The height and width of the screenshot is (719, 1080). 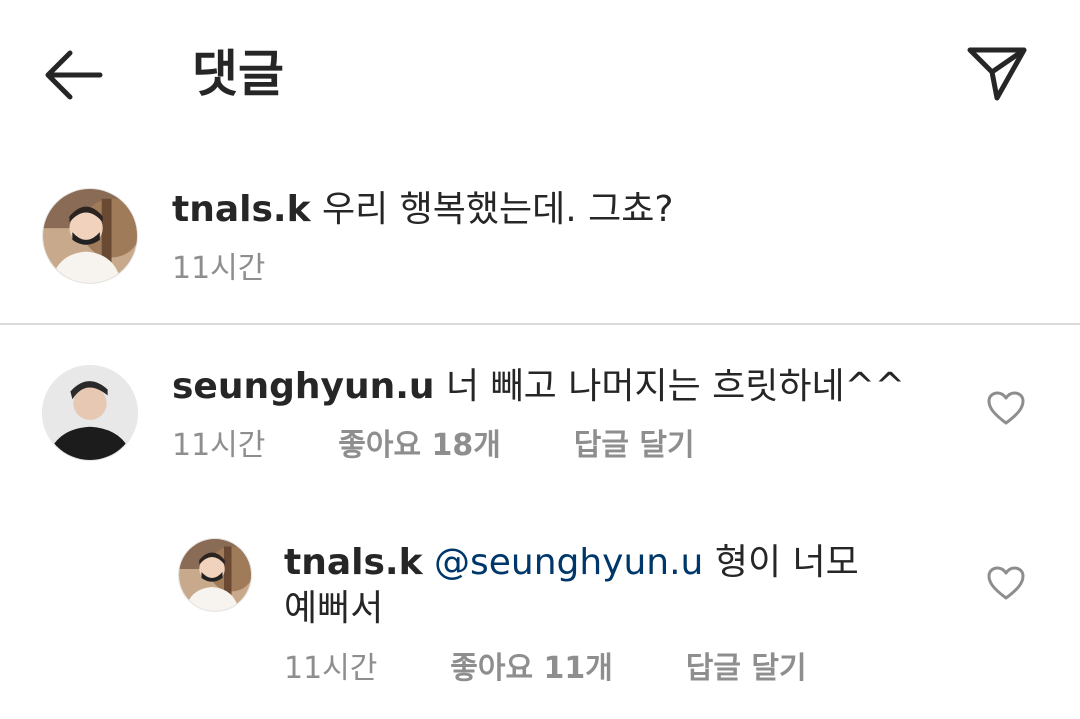 What do you see at coordinates (353, 562) in the screenshot?
I see `reply-username: tnals.k` at bounding box center [353, 562].